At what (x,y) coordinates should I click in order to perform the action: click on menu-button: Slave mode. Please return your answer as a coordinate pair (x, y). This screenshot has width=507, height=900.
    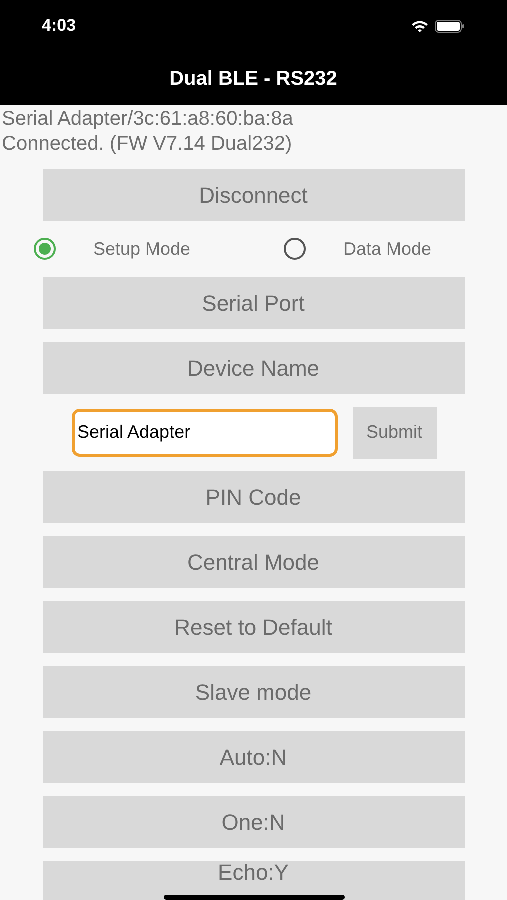
    Looking at the image, I should click on (253, 692).